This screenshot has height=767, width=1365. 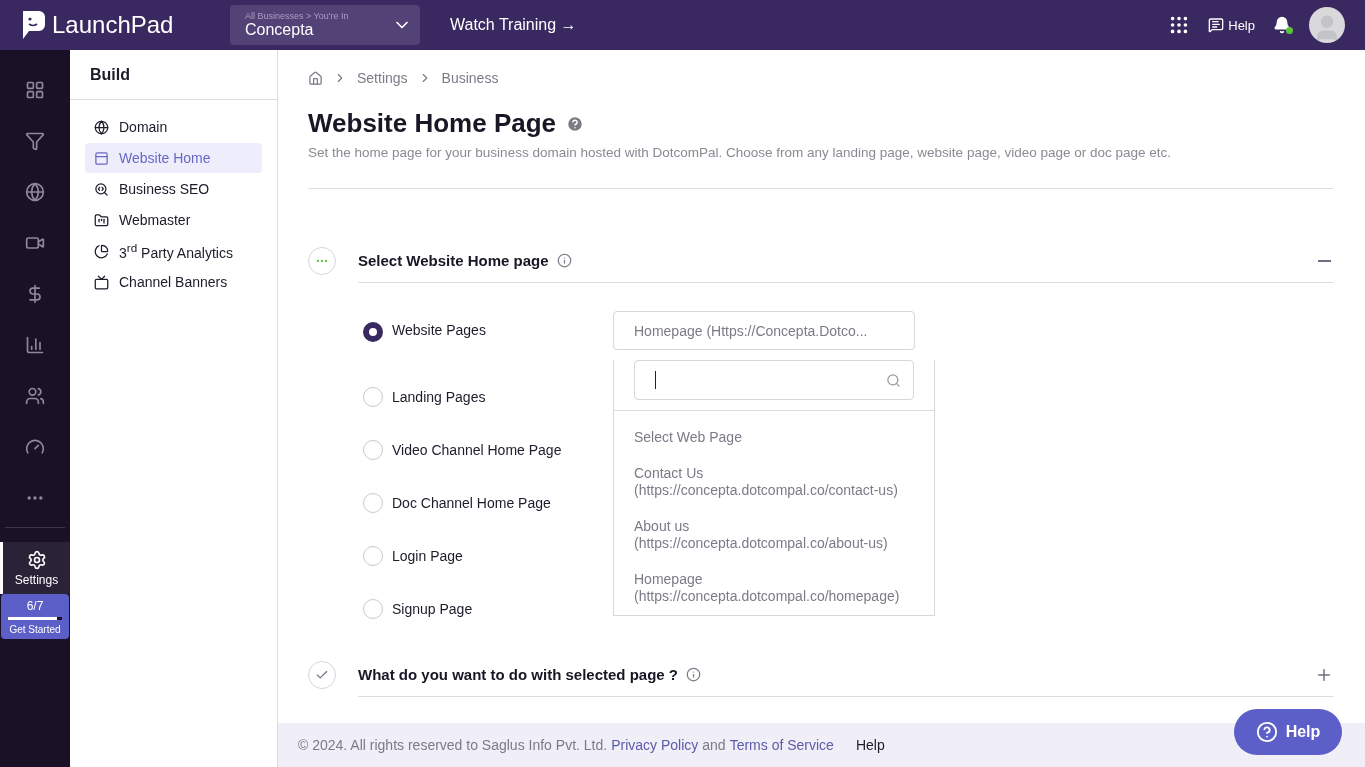 What do you see at coordinates (781, 745) in the screenshot?
I see `terms-link: Terms of Service` at bounding box center [781, 745].